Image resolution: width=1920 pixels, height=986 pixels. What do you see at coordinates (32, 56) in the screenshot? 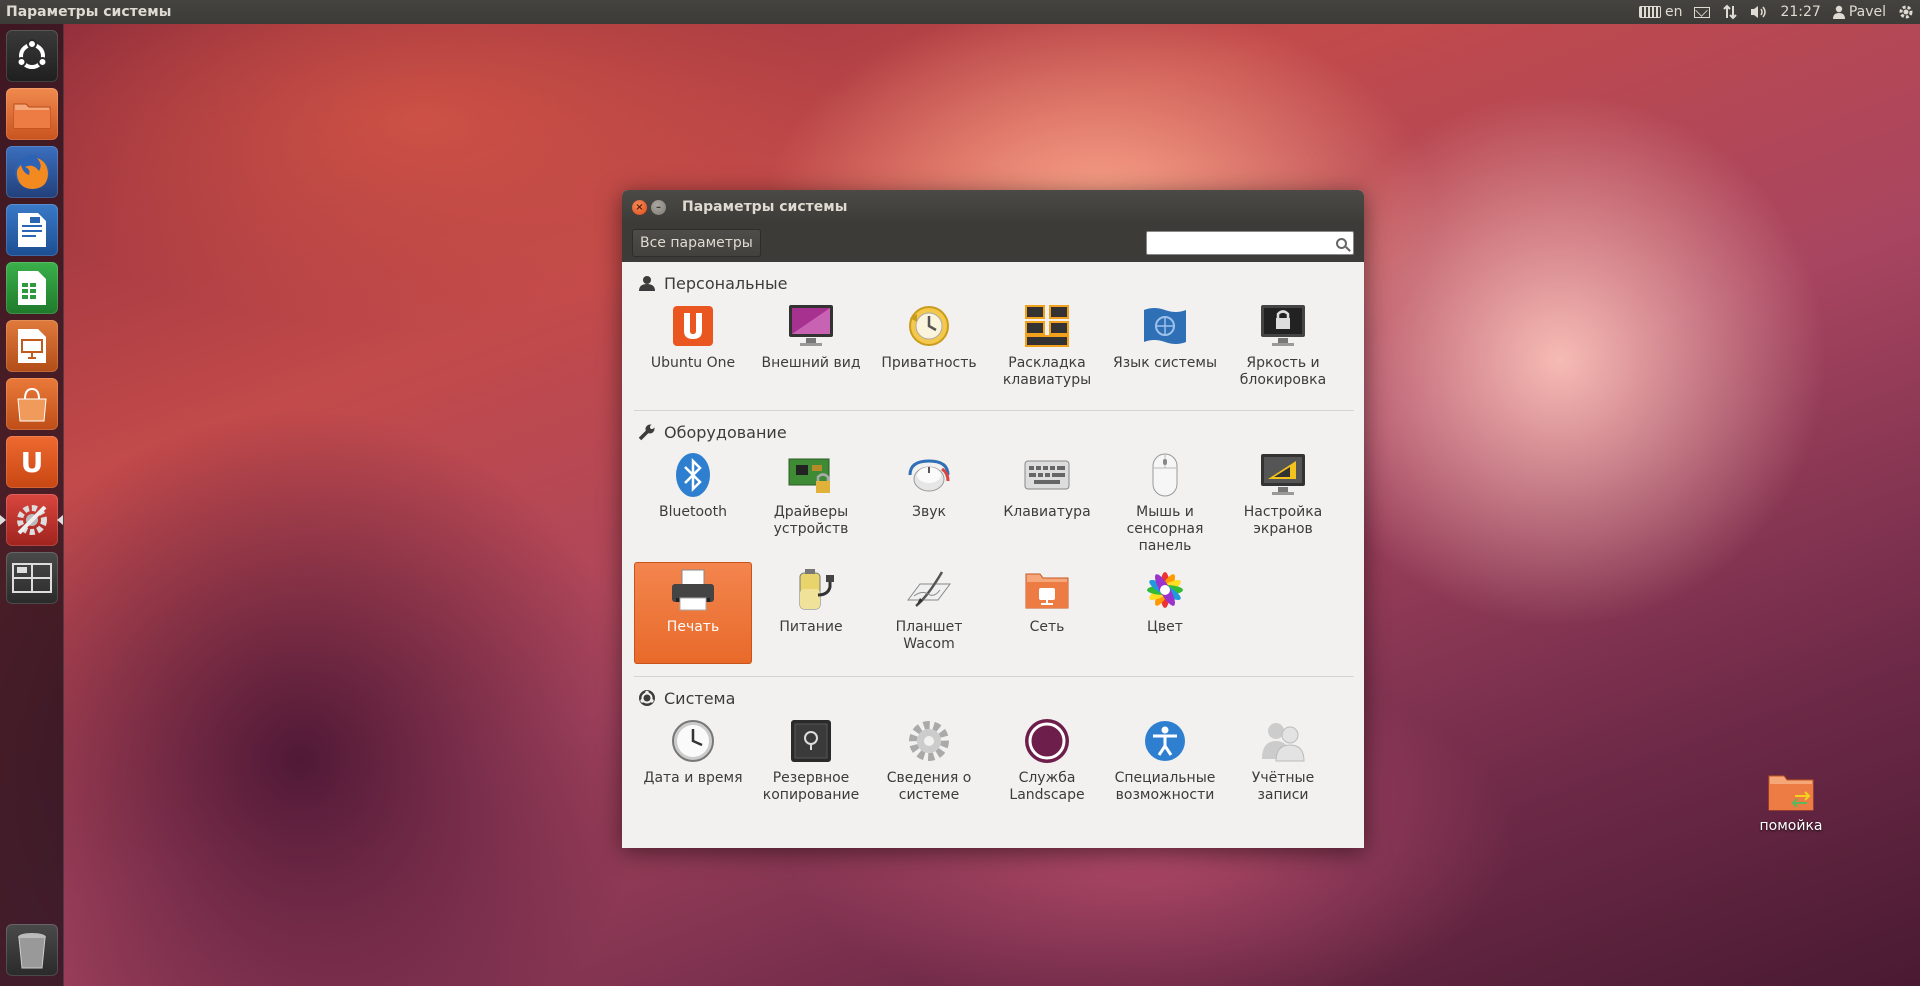
I see `dash-button` at bounding box center [32, 56].